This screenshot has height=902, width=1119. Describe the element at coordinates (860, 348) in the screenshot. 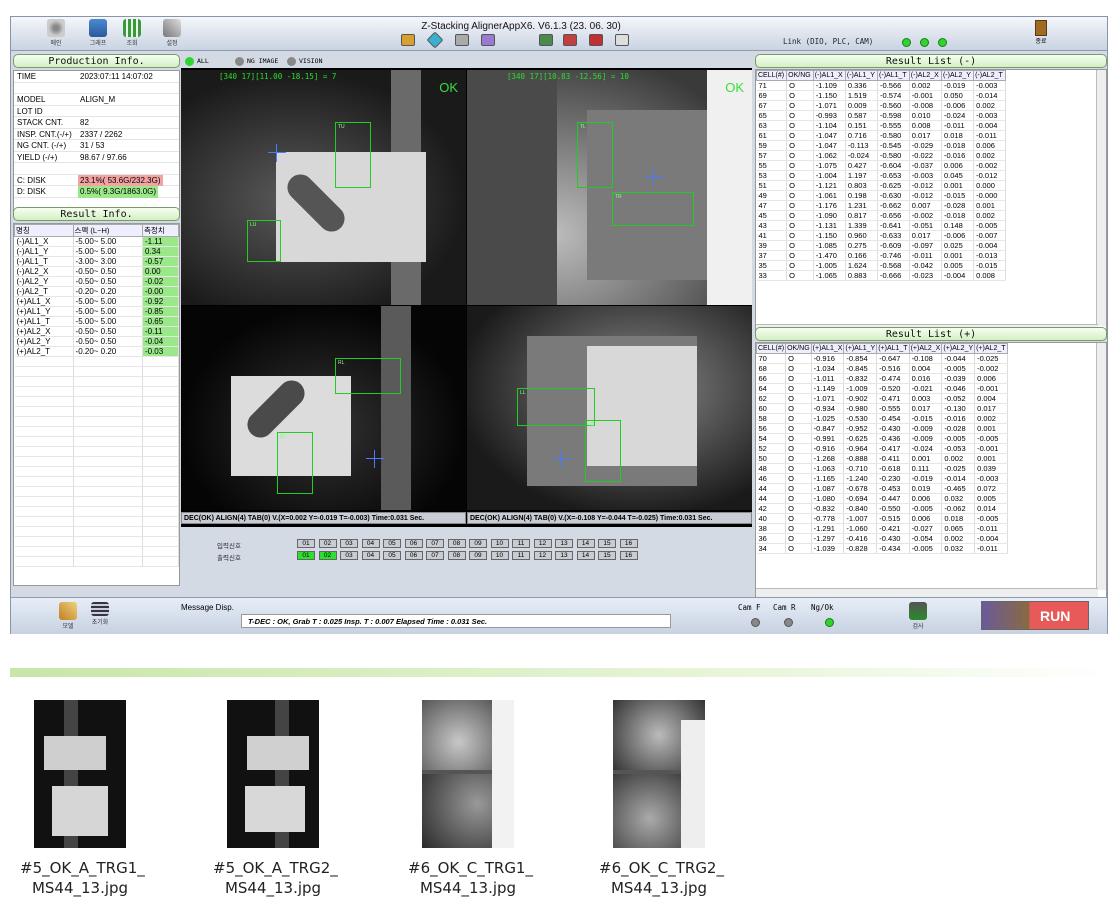

I see `column-header: (+)AL1_Y` at that location.